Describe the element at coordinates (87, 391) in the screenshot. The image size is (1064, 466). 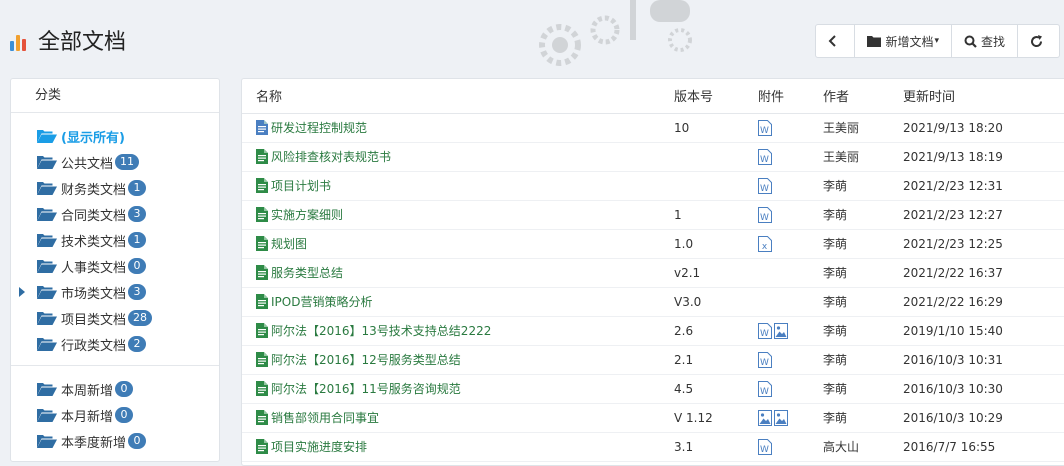
I see `sidebar-item-label: 本周新增` at that location.